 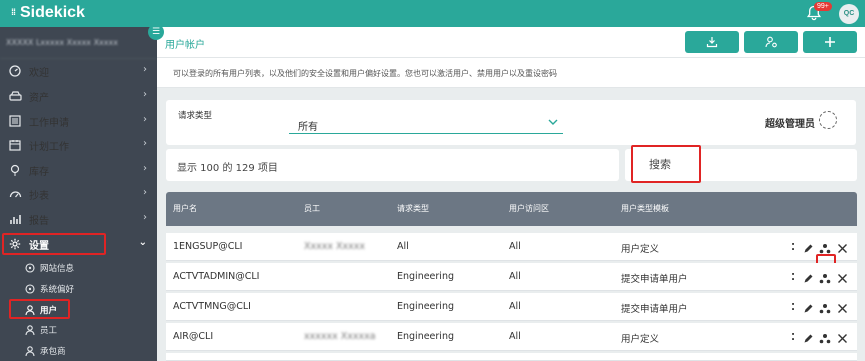 I want to click on app-logo: ⁞⁞ Sidekick, so click(x=46, y=13).